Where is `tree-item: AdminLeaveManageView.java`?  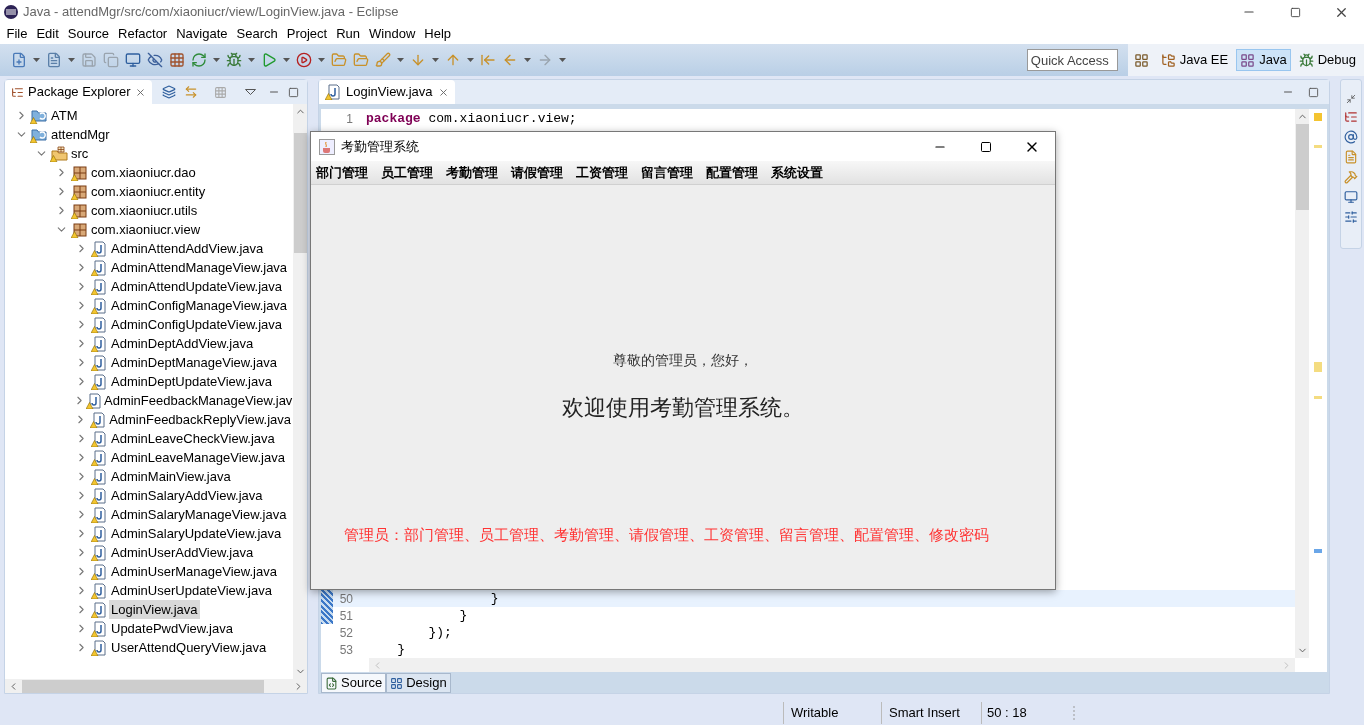
tree-item: AdminLeaveManageView.java is located at coordinates (198, 457).